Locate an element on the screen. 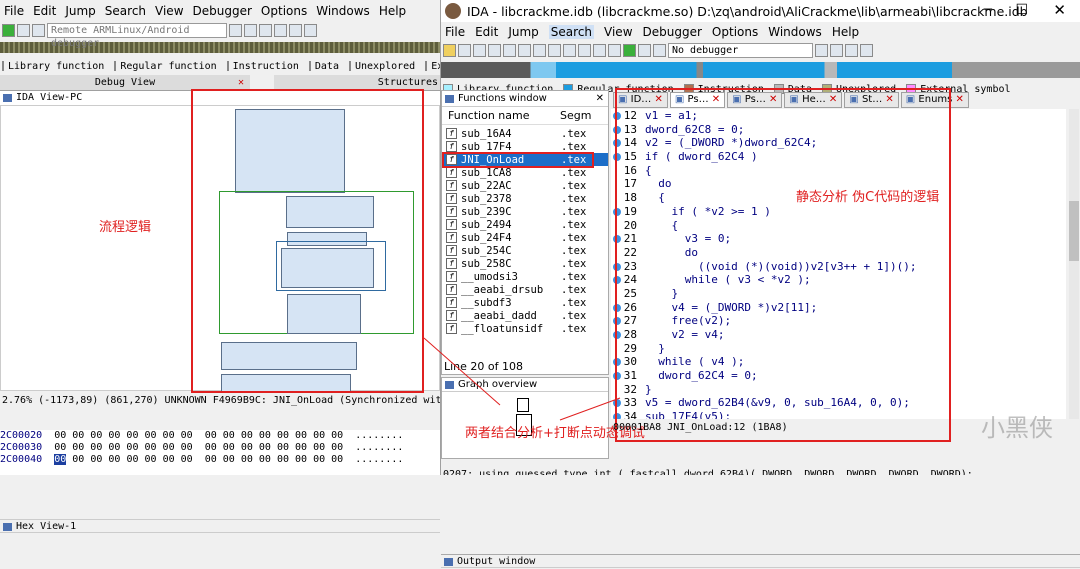  front-navigation-band is located at coordinates (760, 70).